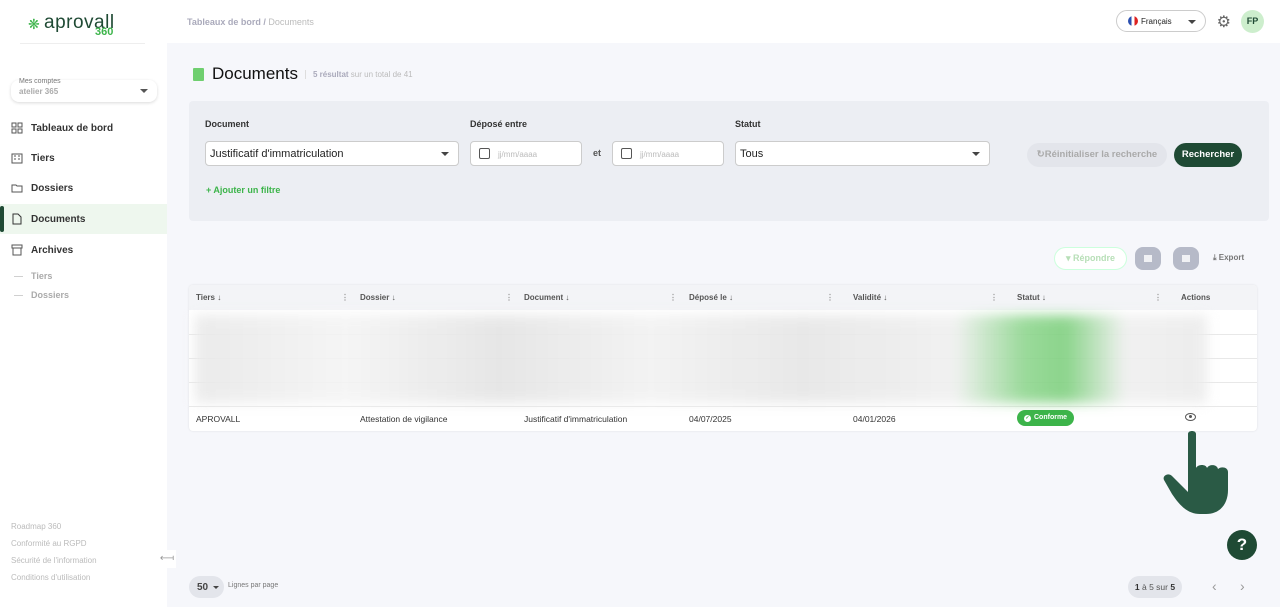 The height and width of the screenshot is (607, 1280). Describe the element at coordinates (1173, 587) in the screenshot. I see `range-total: 5` at that location.